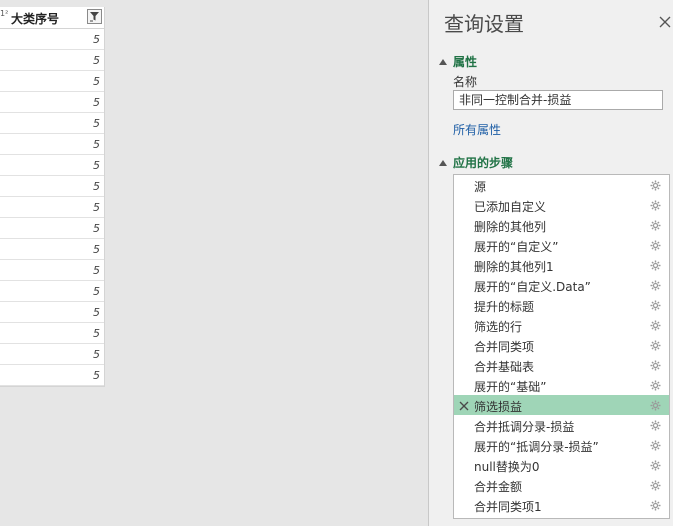 Image resolution: width=673 pixels, height=526 pixels. Describe the element at coordinates (561, 205) in the screenshot. I see `applied-step-item: 已添加自定义` at that location.